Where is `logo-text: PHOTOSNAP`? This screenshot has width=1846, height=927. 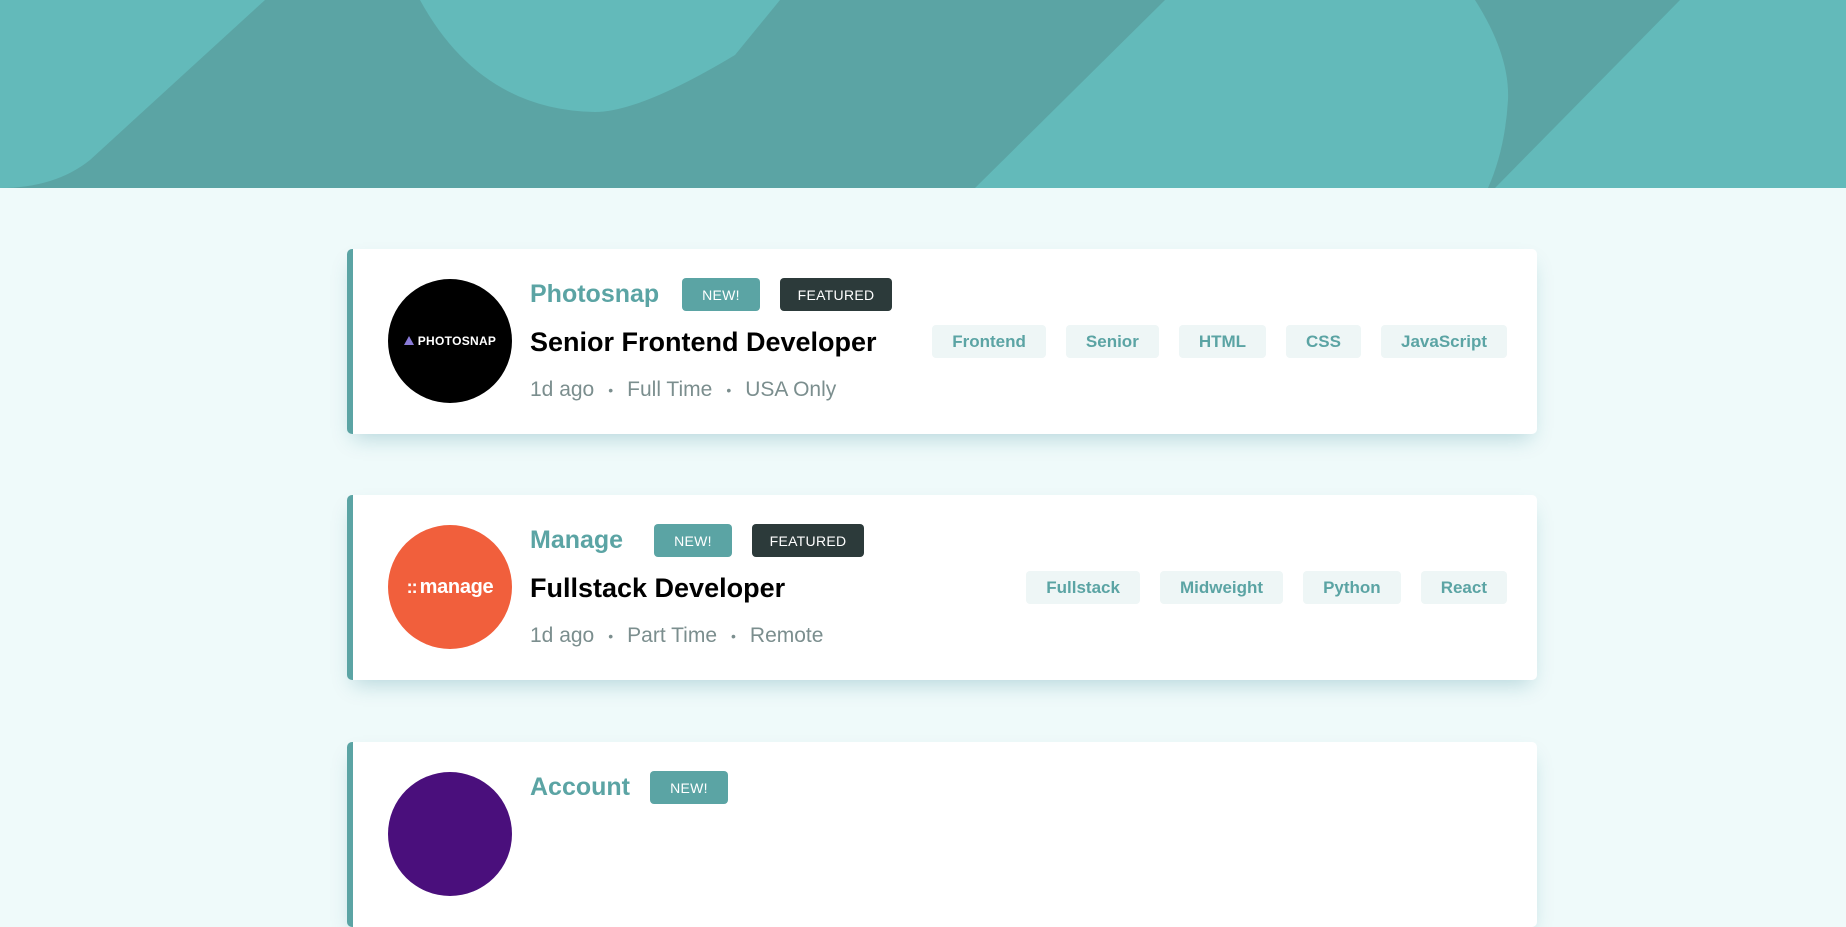 logo-text: PHOTOSNAP is located at coordinates (457, 341).